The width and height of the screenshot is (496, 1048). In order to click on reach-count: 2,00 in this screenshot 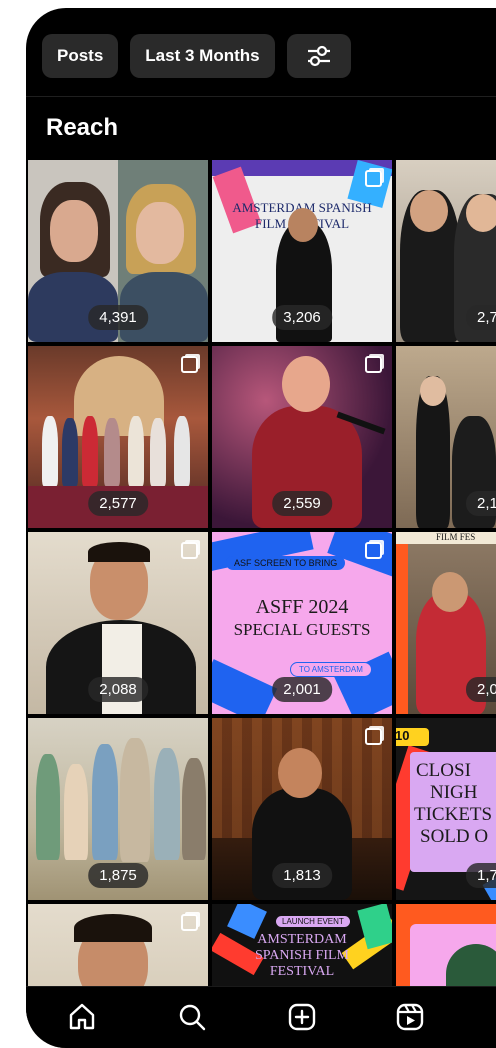, I will do `click(481, 689)`.